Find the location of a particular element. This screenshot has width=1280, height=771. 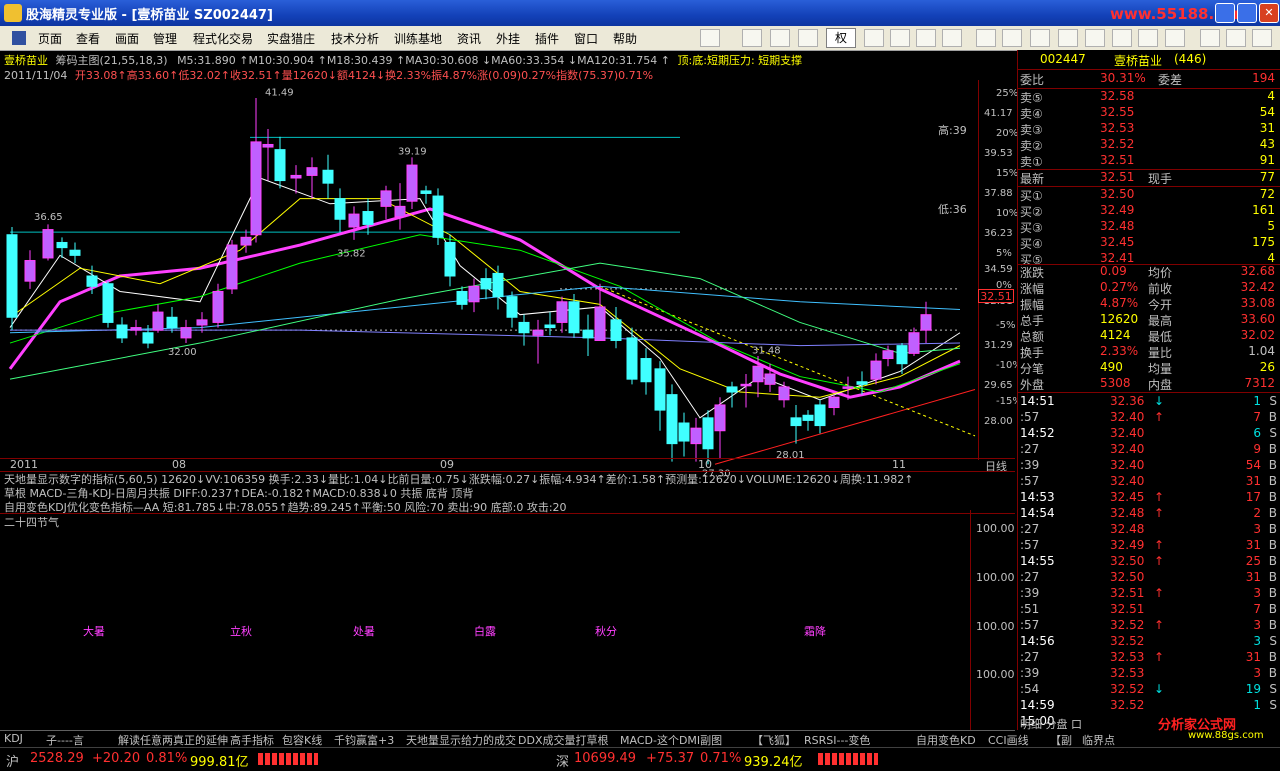

warning-icon is located at coordinates (1068, 38).